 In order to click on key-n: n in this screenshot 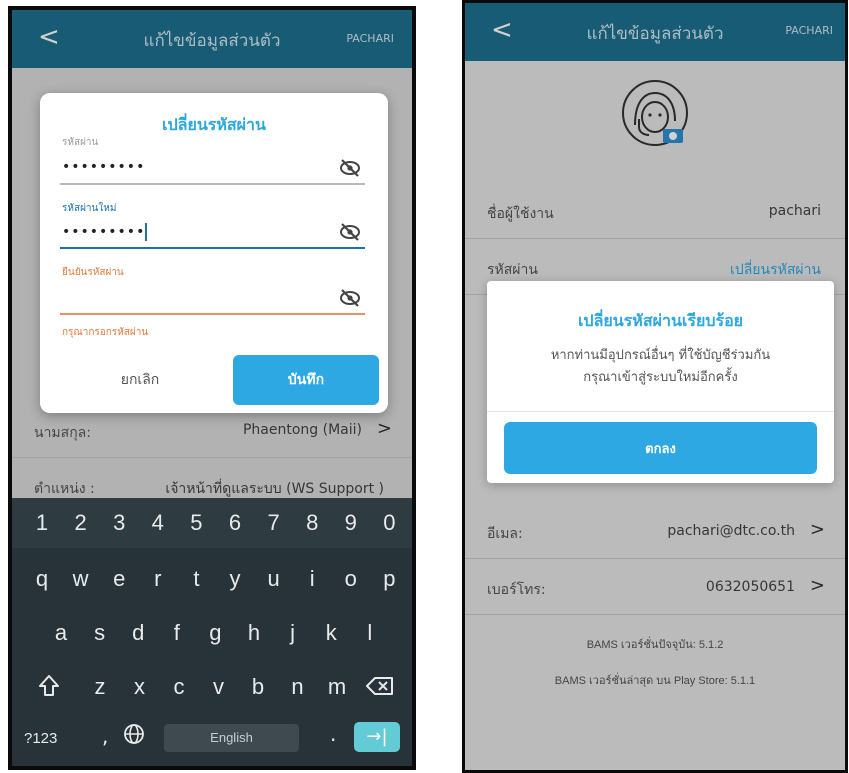, I will do `click(298, 687)`.